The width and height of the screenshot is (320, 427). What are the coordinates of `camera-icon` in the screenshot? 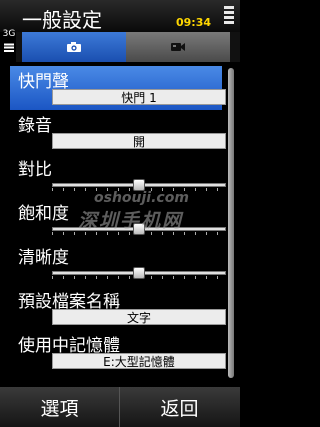 It's located at (74, 47).